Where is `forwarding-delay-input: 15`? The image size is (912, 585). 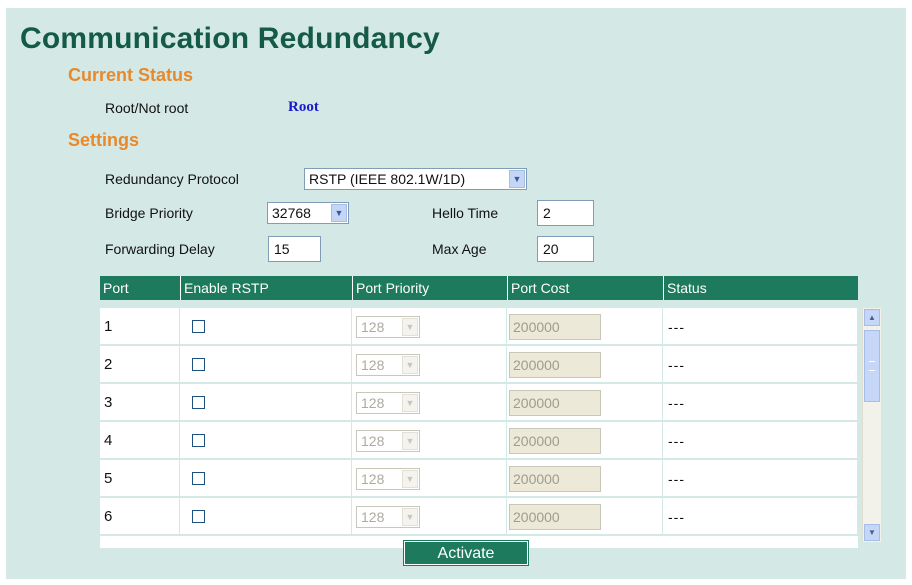 forwarding-delay-input: 15 is located at coordinates (294, 249).